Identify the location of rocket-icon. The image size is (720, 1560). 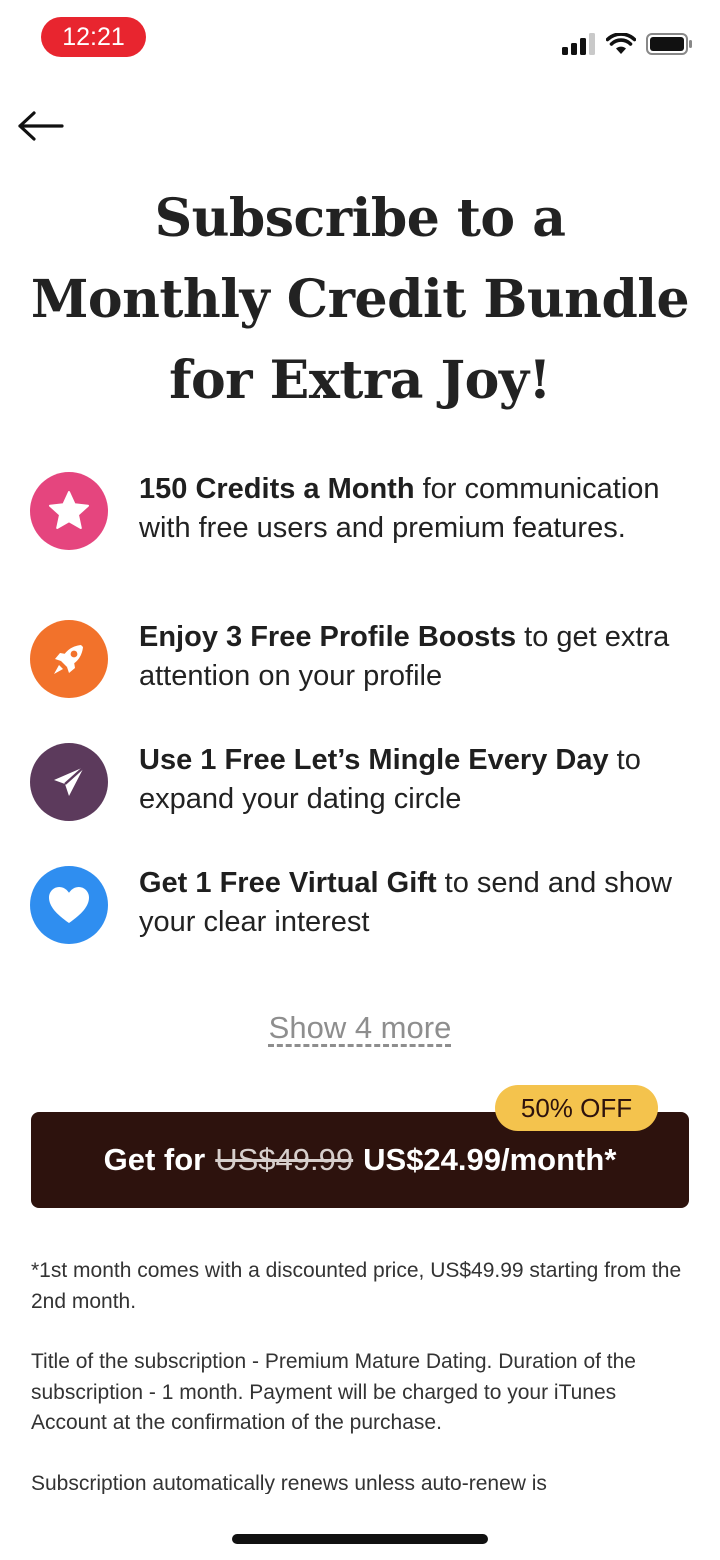
(68, 659).